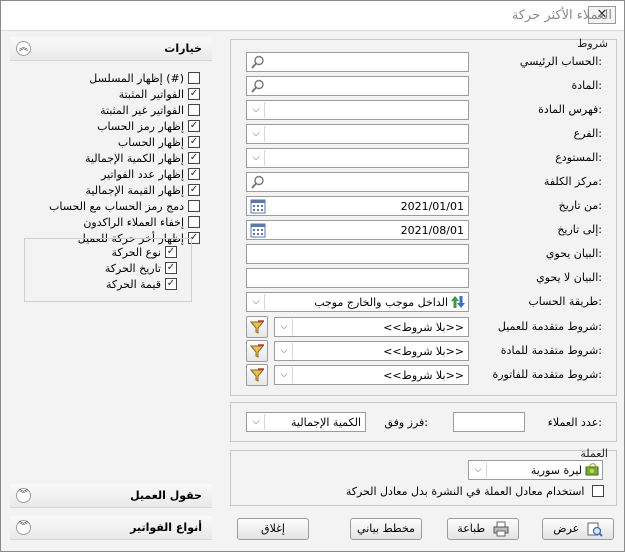  I want to click on option-show-serial: إظهار المسلسل (#), so click(144, 79).